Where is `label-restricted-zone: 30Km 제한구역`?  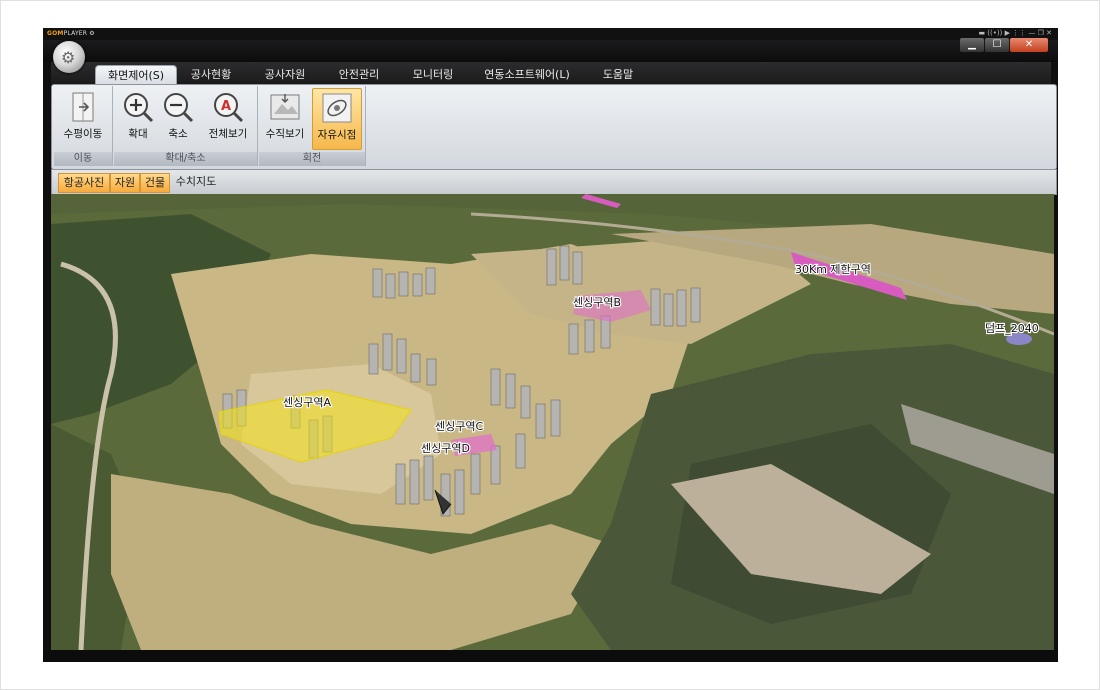 label-restricted-zone: 30Km 제한구역 is located at coordinates (833, 269).